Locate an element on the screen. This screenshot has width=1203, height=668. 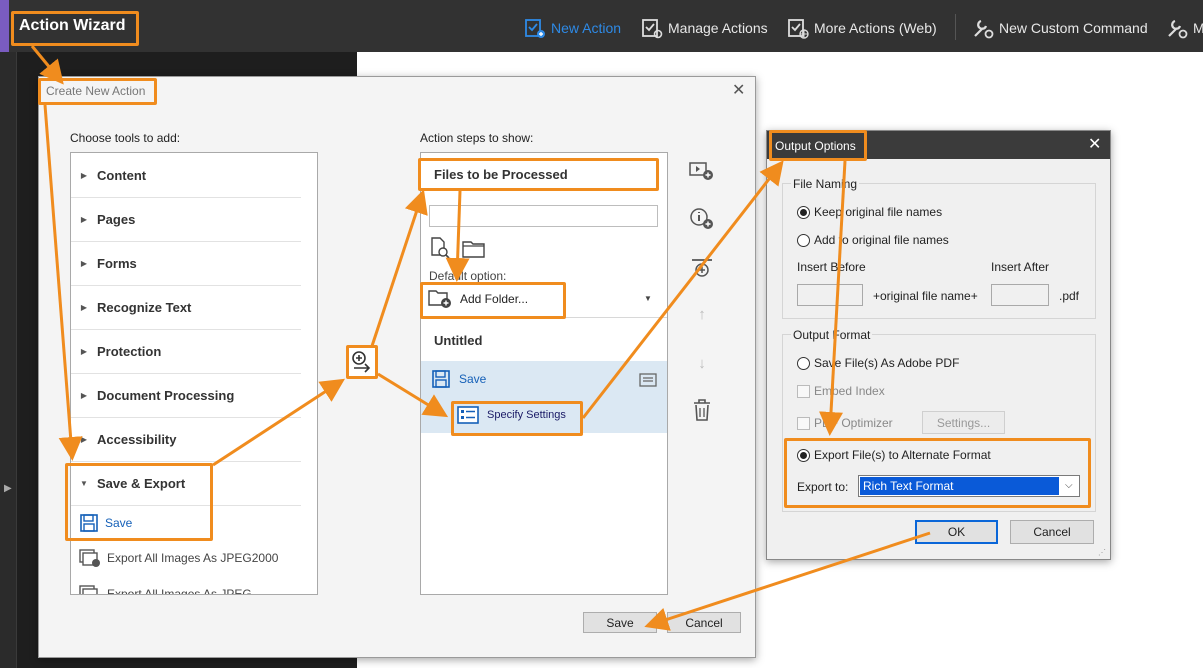
original-file-name-label: +original file name+ is located at coordinates (925, 296).